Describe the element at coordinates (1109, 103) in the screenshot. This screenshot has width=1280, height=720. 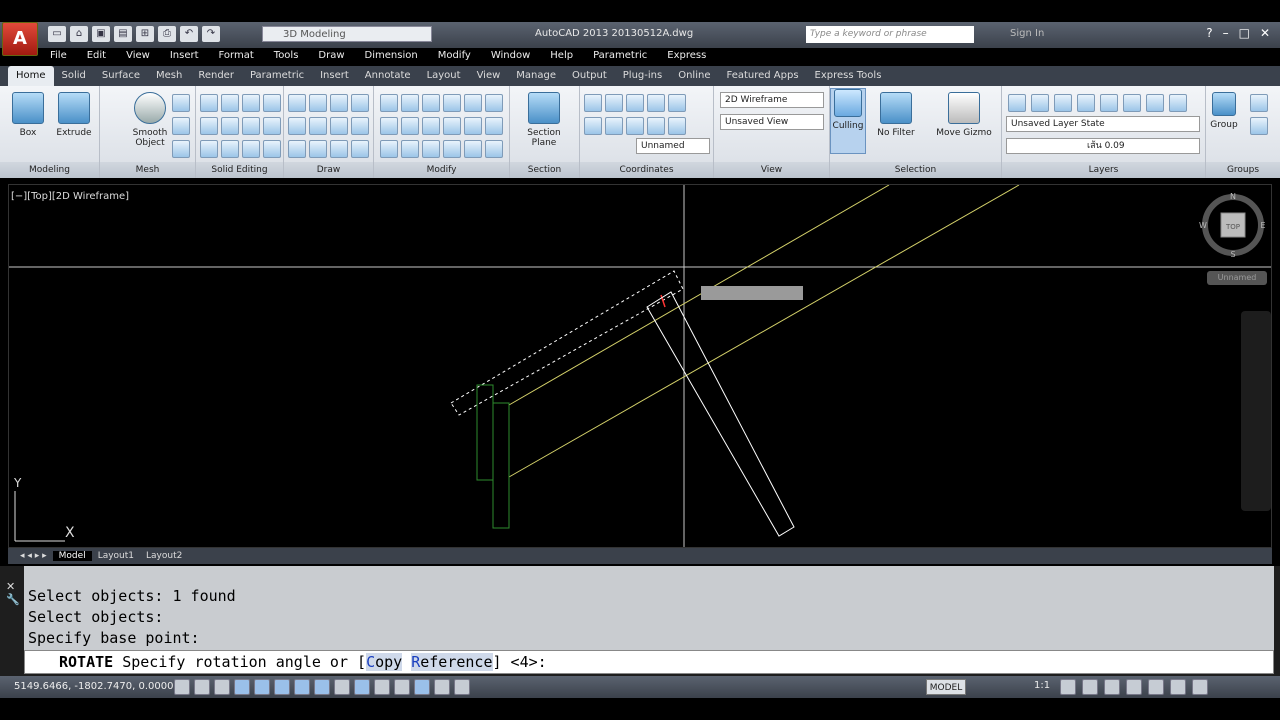
I see `layer-lock-icon` at that location.